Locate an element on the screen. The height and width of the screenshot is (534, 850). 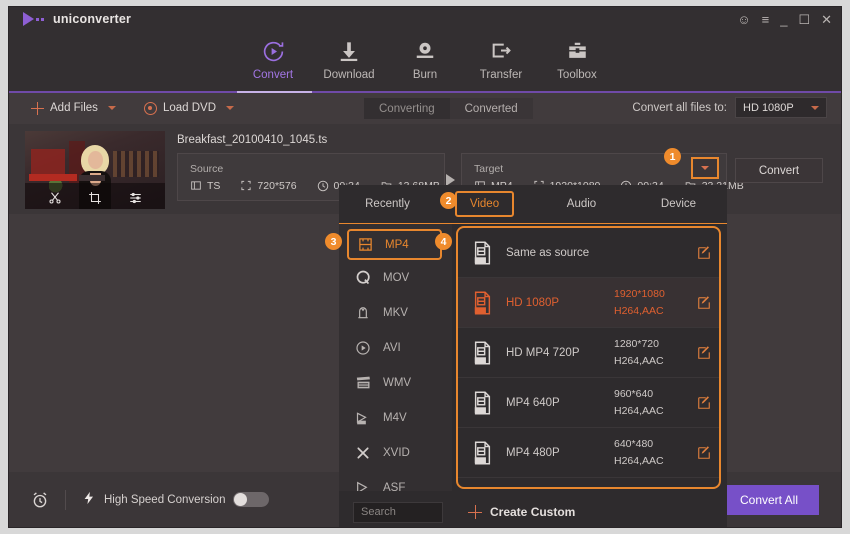
preset-resolution: 640*480 is located at coordinates (634, 444).